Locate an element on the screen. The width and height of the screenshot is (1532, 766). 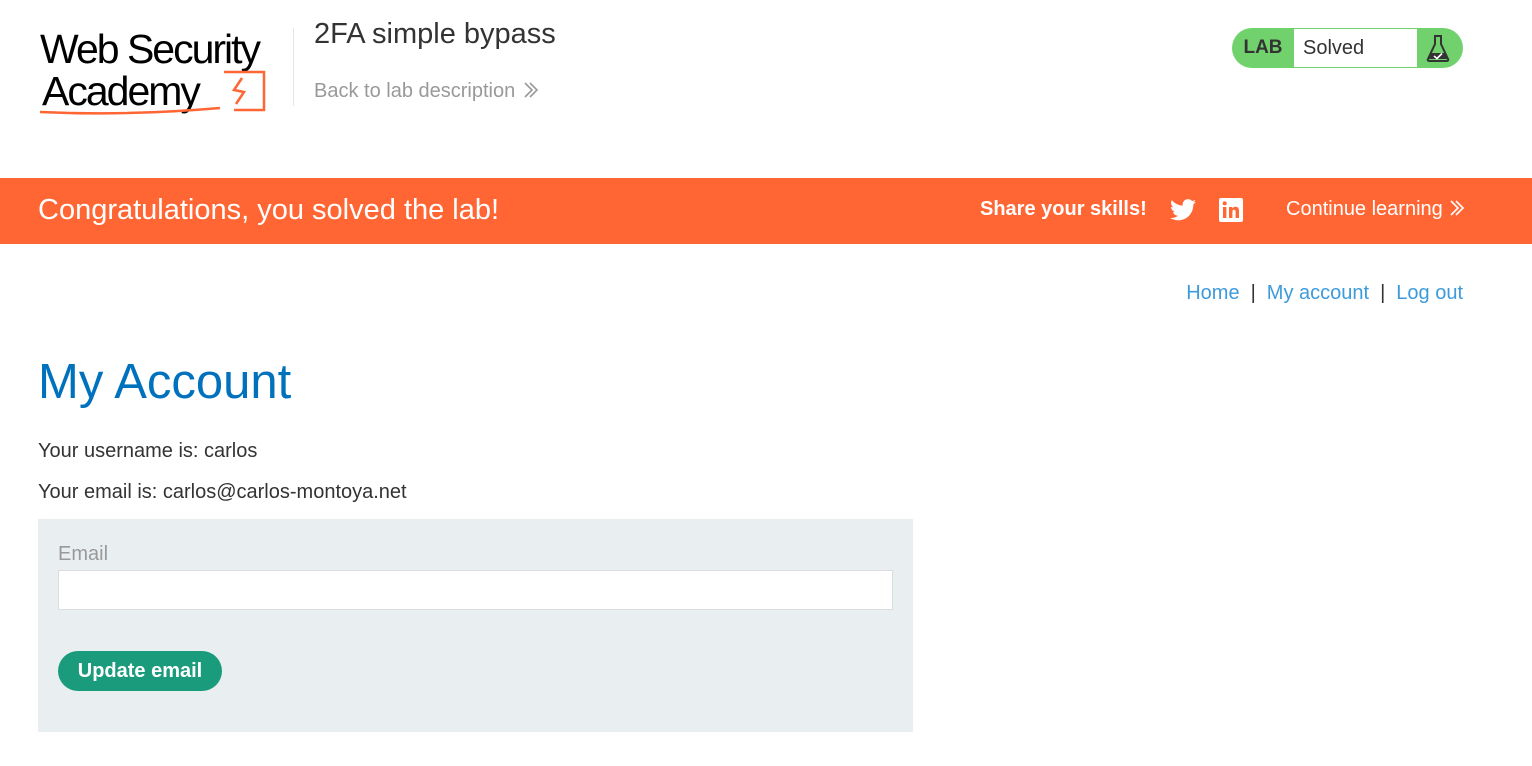
twitter-icon is located at coordinates (1183, 210).